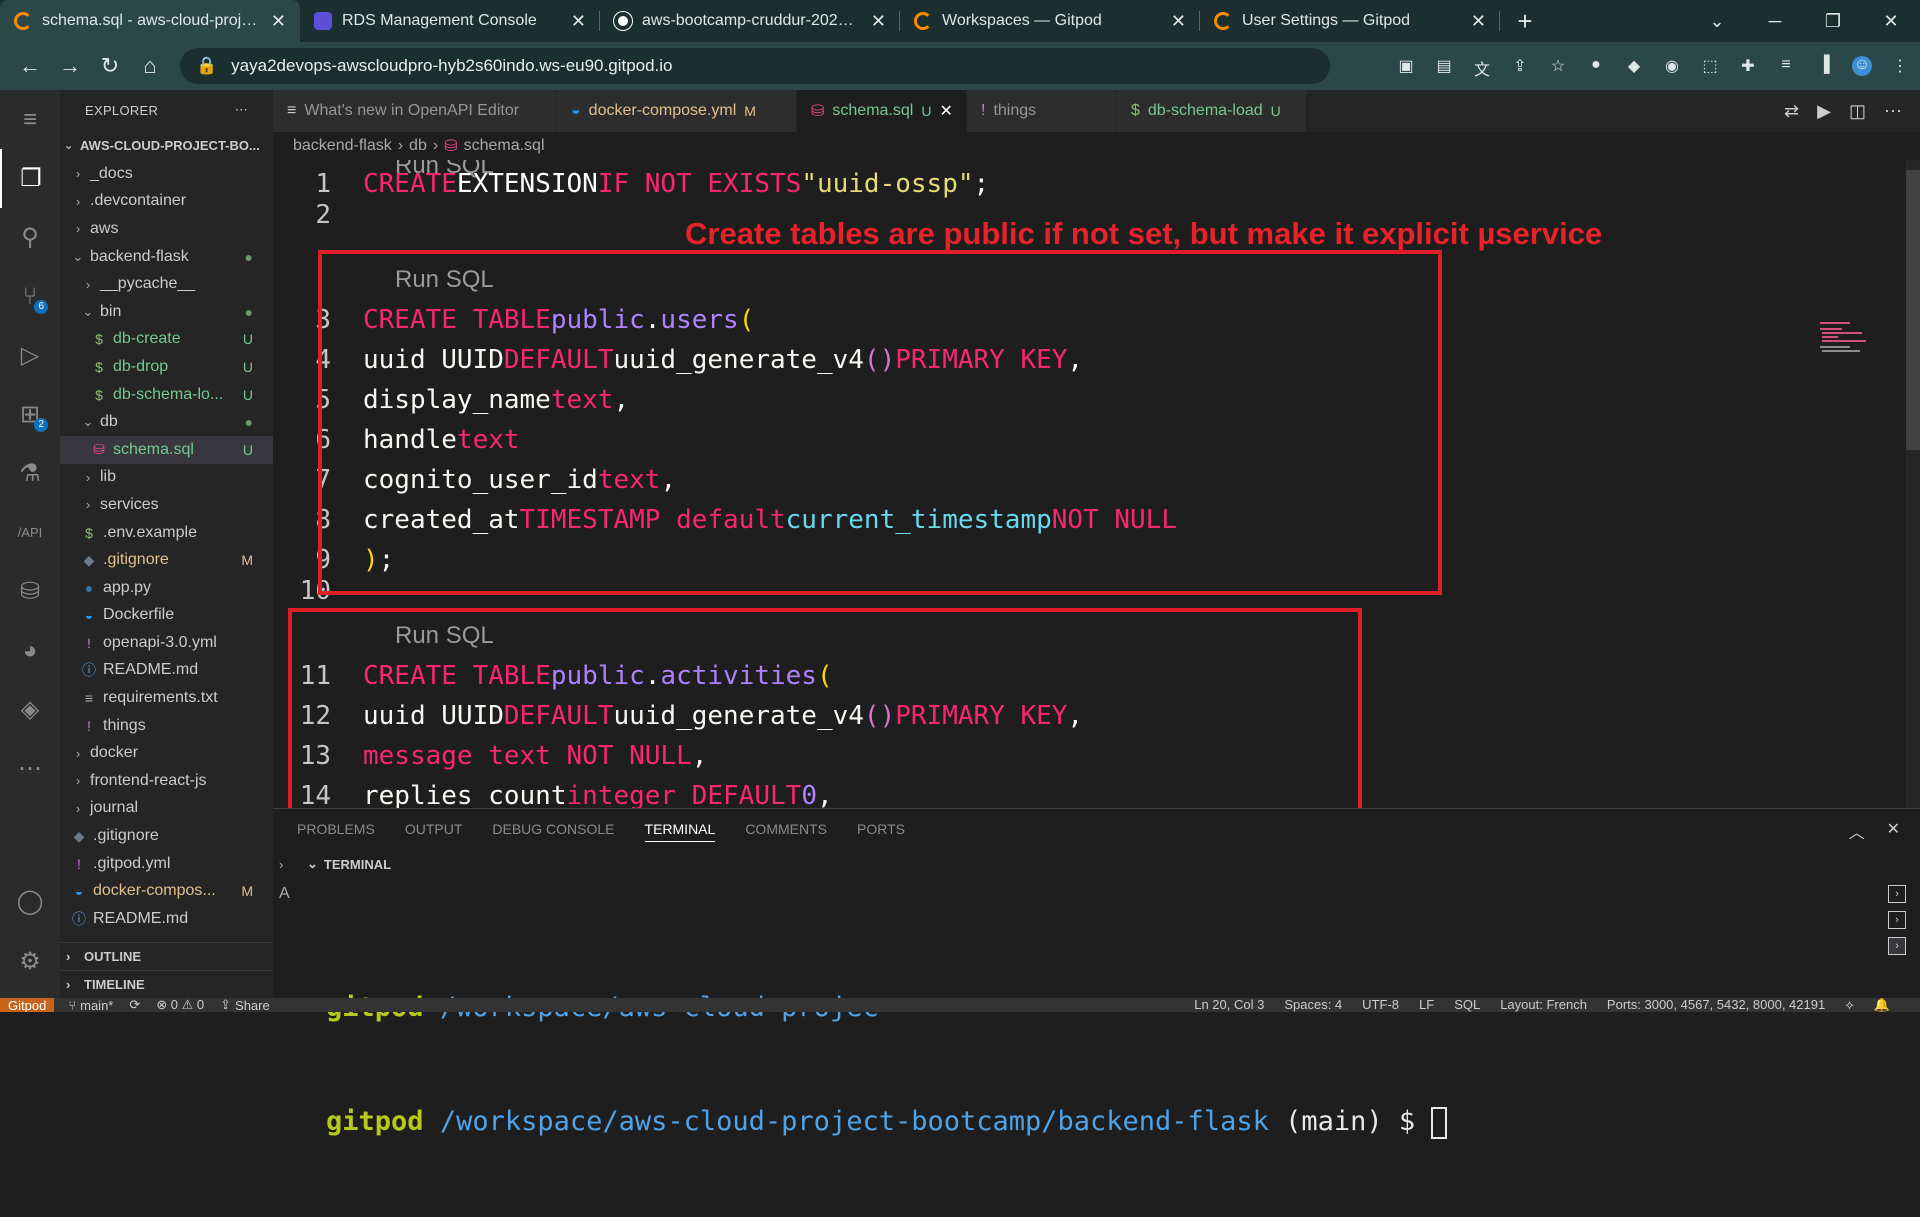  I want to click on home-button: ⌂, so click(150, 66).